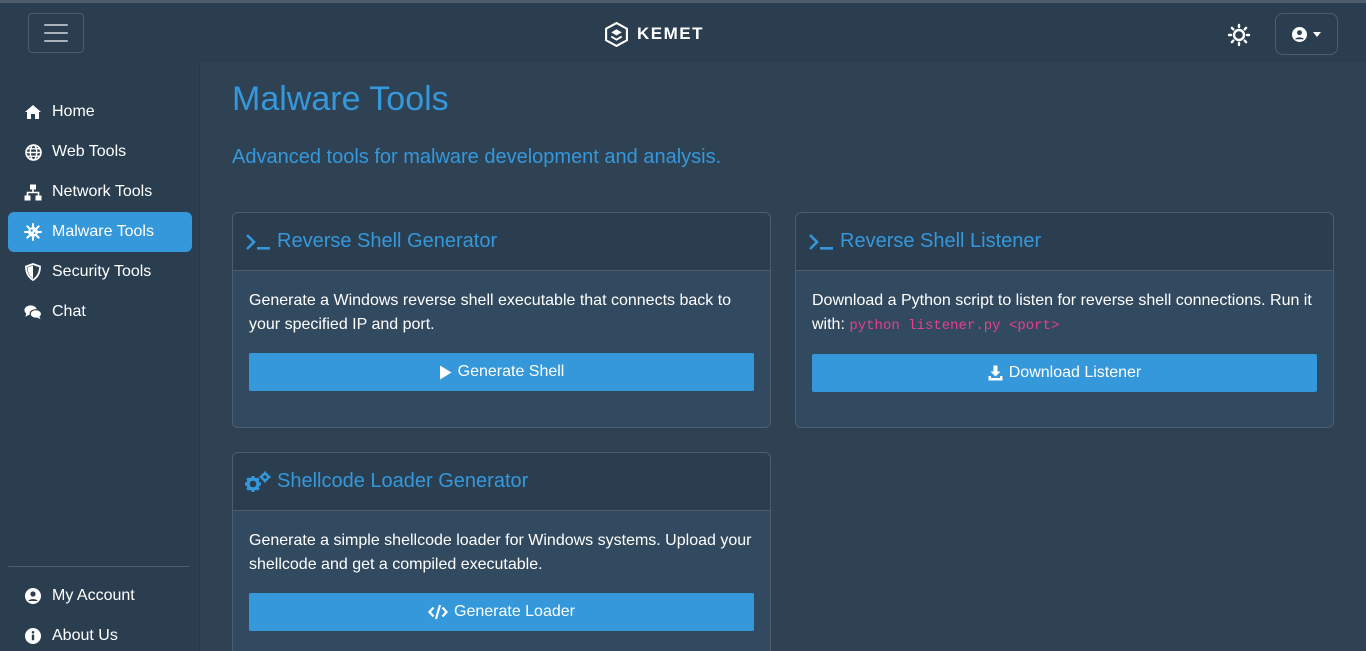  What do you see at coordinates (514, 611) in the screenshot?
I see `button-label: Generate Loader` at bounding box center [514, 611].